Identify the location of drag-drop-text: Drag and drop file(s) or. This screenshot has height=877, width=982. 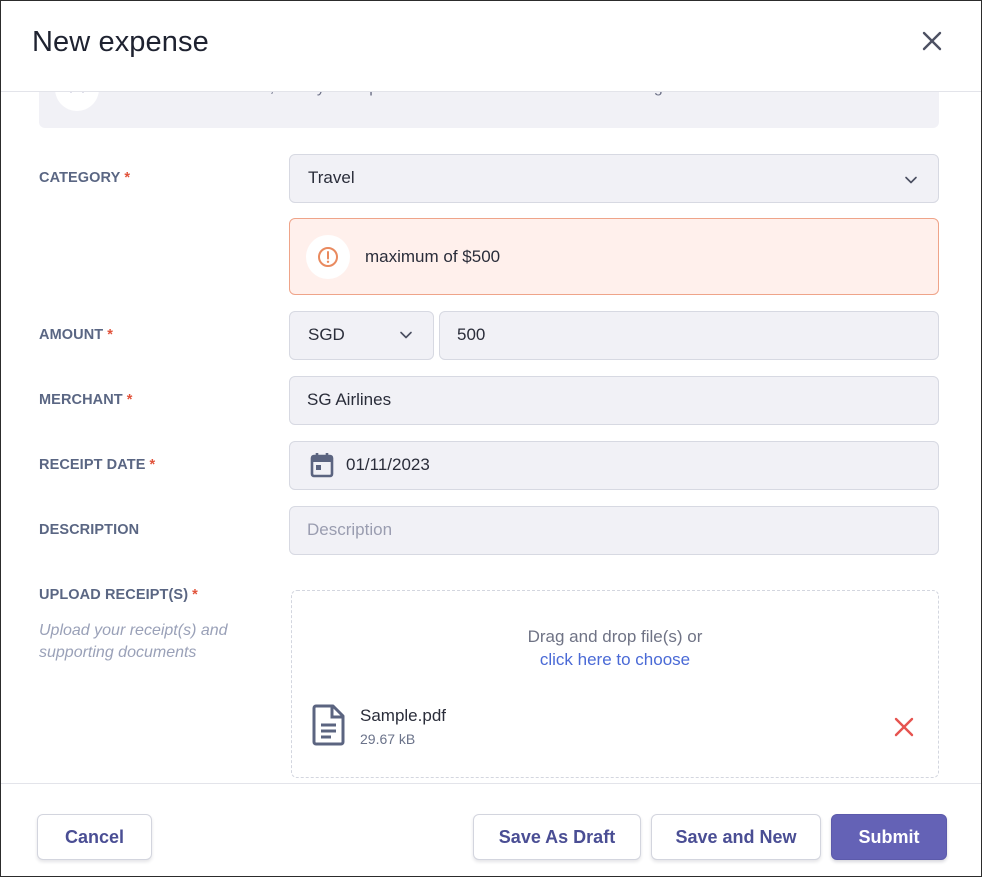
(615, 636).